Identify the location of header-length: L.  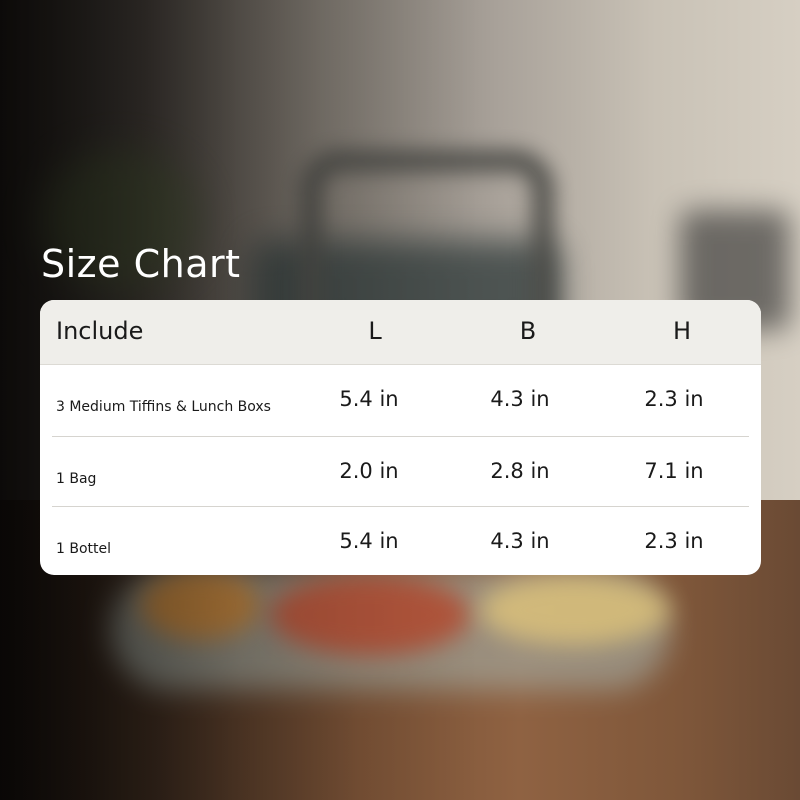
(374, 332).